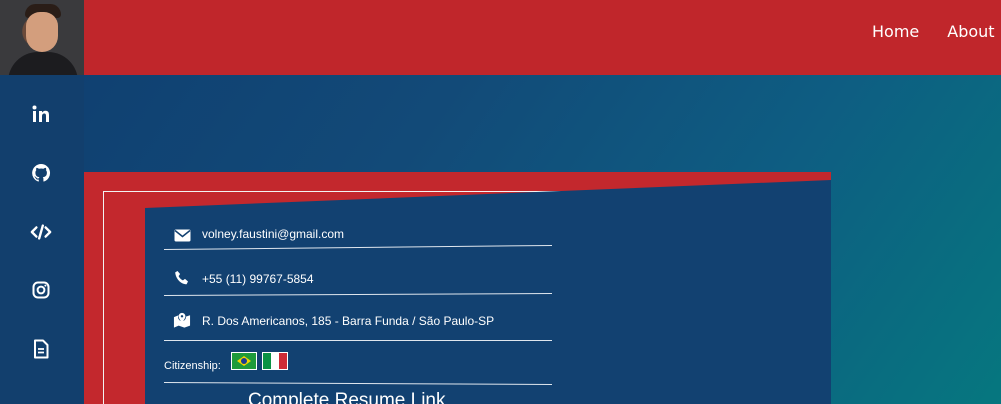 Image resolution: width=1001 pixels, height=404 pixels. What do you see at coordinates (41, 349) in the screenshot?
I see `document-icon` at bounding box center [41, 349].